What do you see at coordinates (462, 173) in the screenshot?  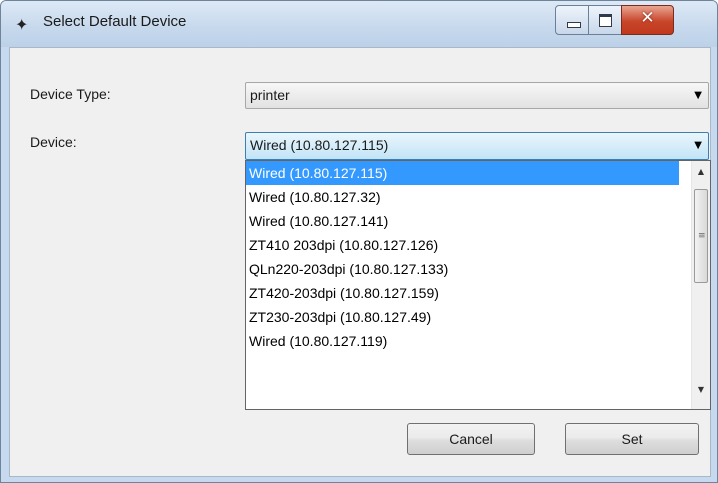 I see `dropdown-item: Wired (10.80.127.115)` at bounding box center [462, 173].